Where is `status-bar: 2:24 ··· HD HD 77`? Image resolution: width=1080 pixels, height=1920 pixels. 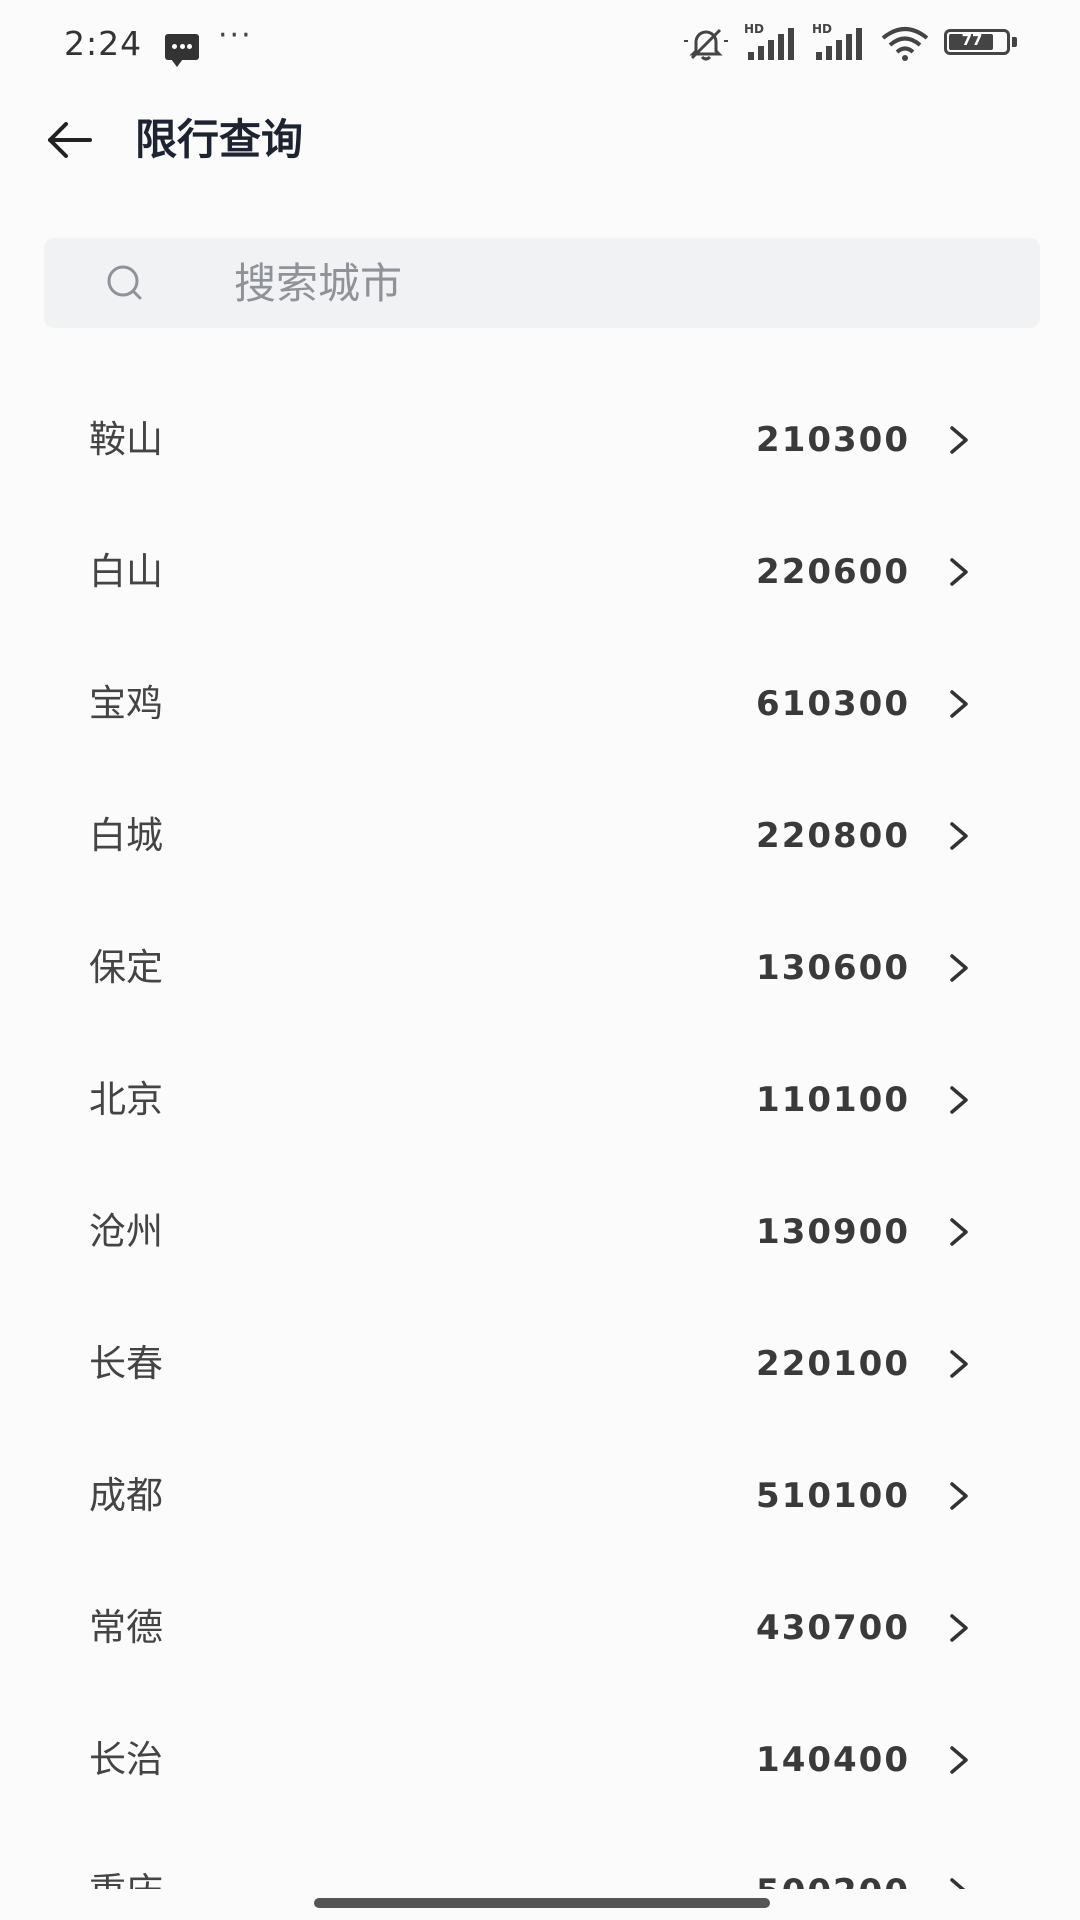
status-bar: 2:24 ··· HD HD 77 is located at coordinates (540, 46).